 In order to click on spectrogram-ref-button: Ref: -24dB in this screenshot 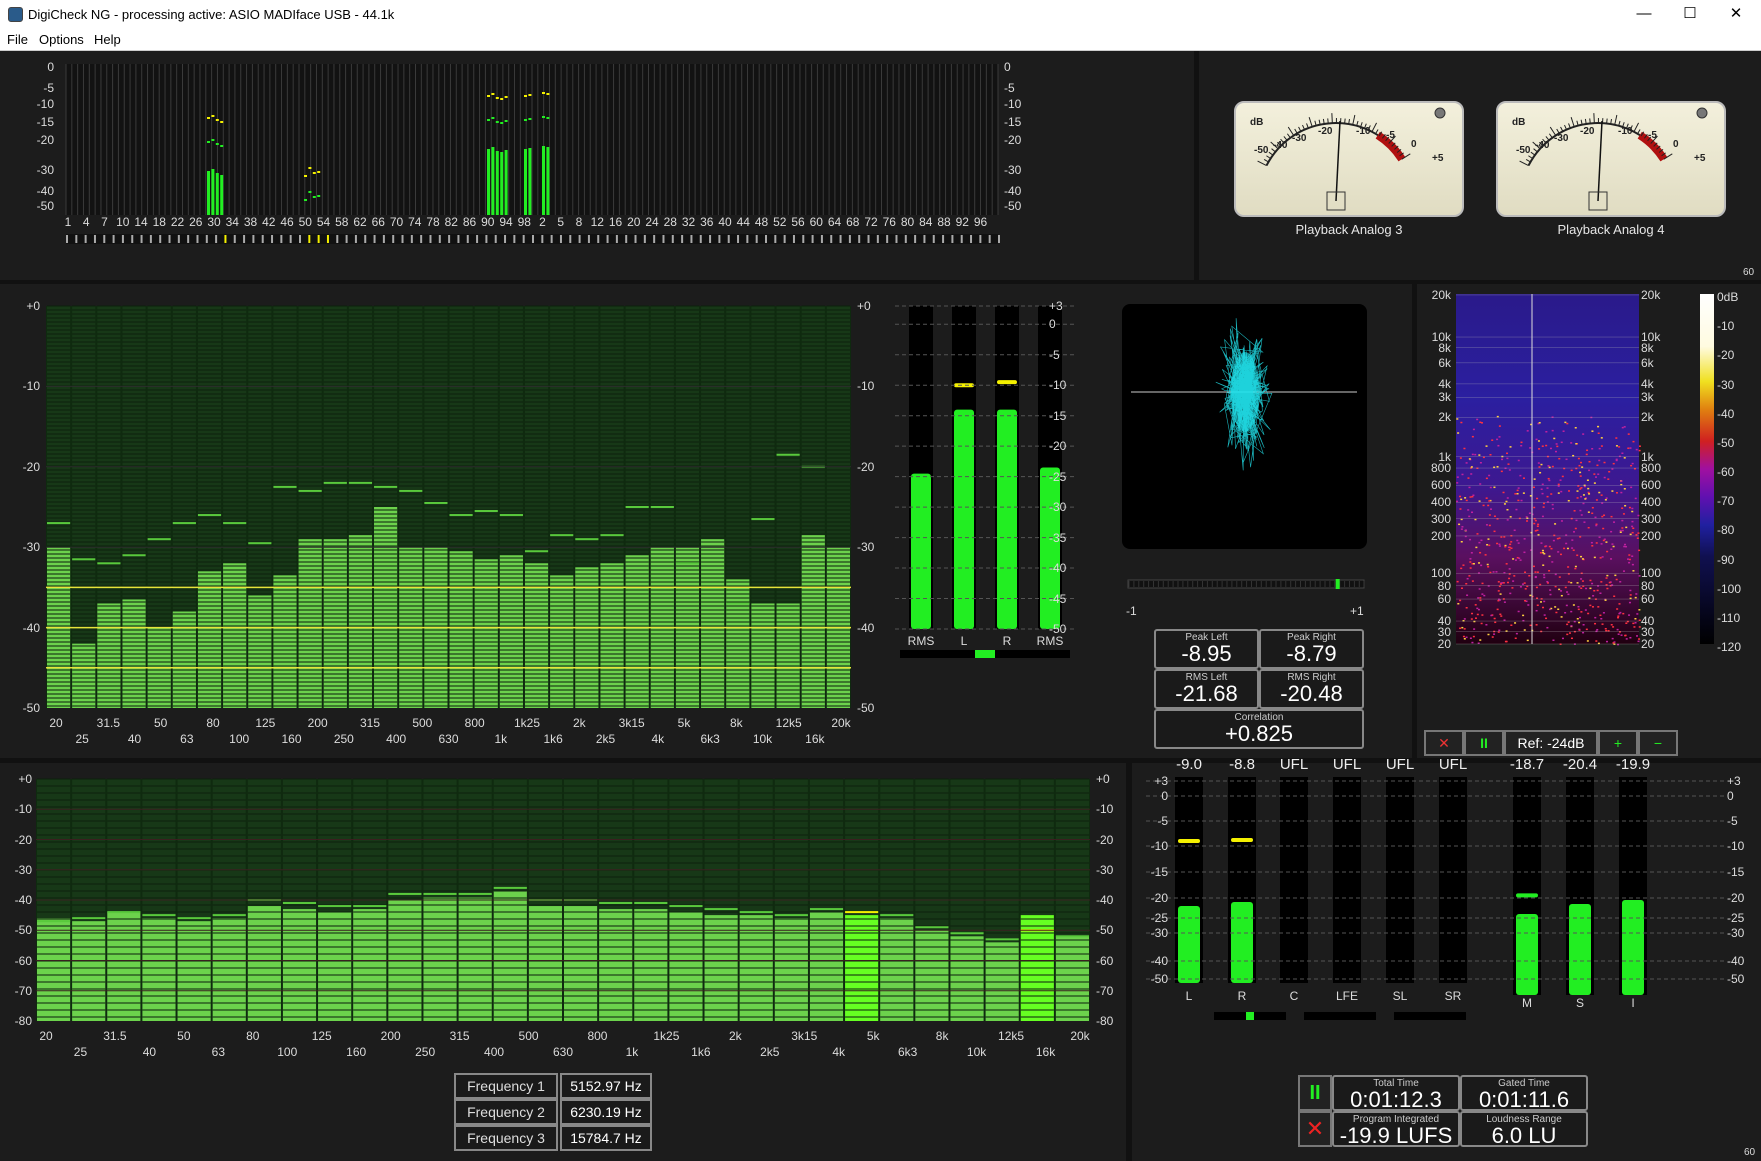, I will do `click(1551, 743)`.